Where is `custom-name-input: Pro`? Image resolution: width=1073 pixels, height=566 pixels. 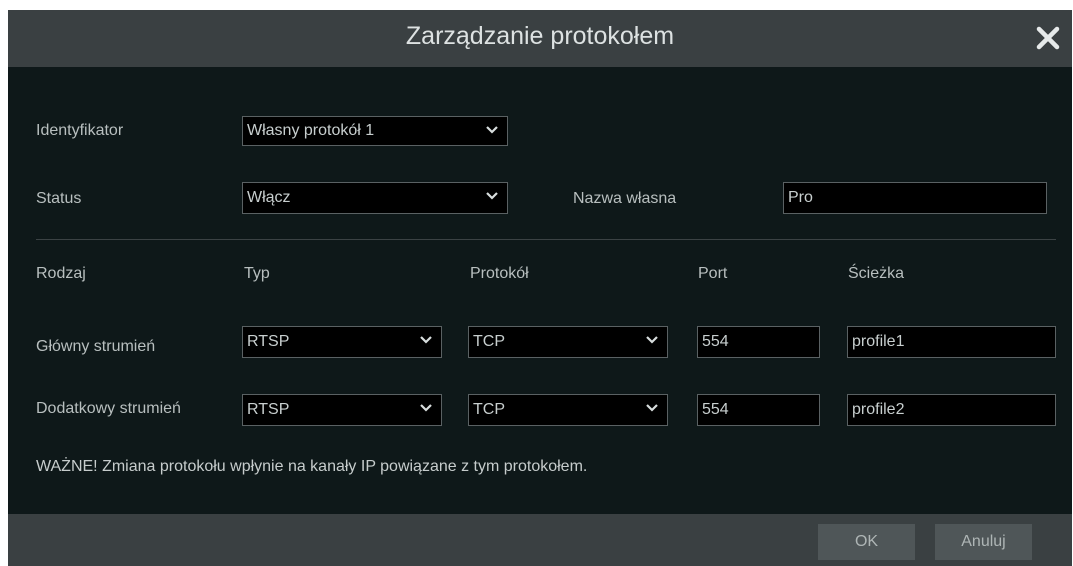 custom-name-input: Pro is located at coordinates (915, 198).